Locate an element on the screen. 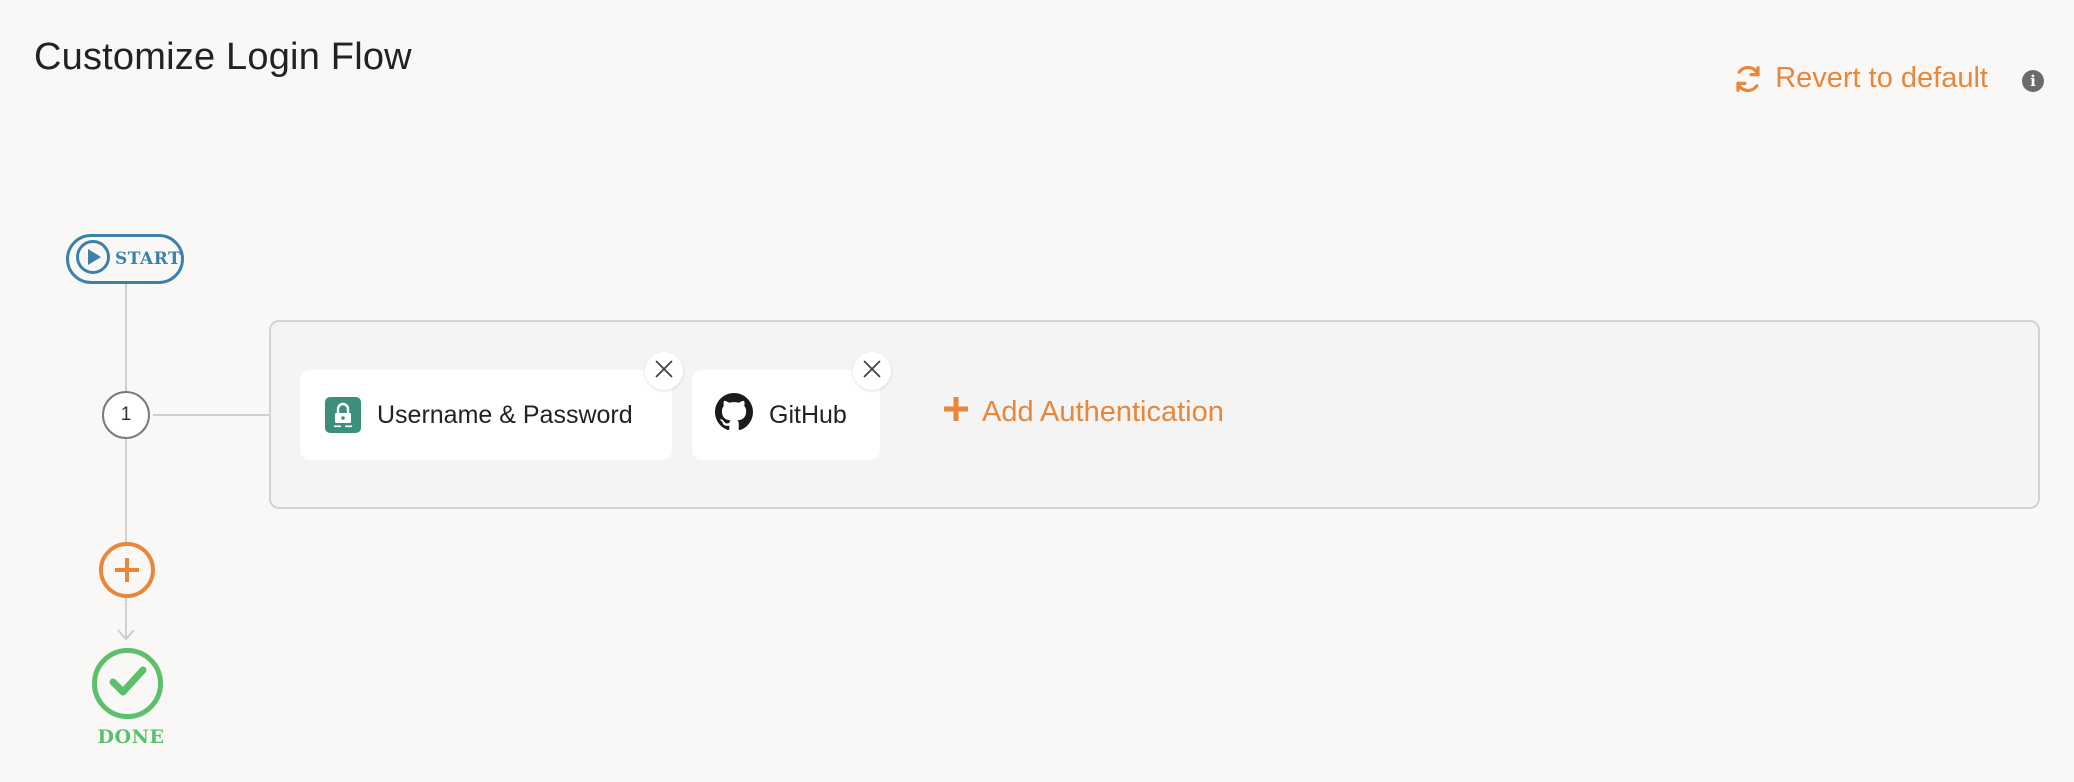 The image size is (2074, 782). auth-method-username-password: Username & Password is located at coordinates (486, 415).